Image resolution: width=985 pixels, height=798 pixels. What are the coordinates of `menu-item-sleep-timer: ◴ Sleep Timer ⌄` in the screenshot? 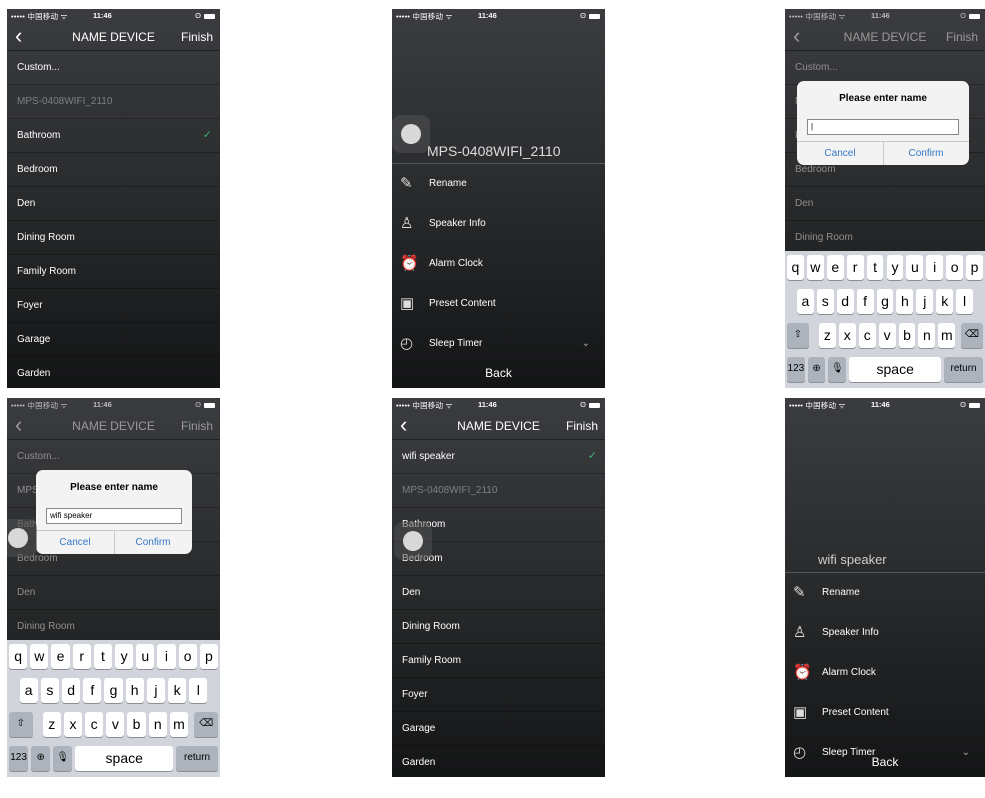 It's located at (498, 344).